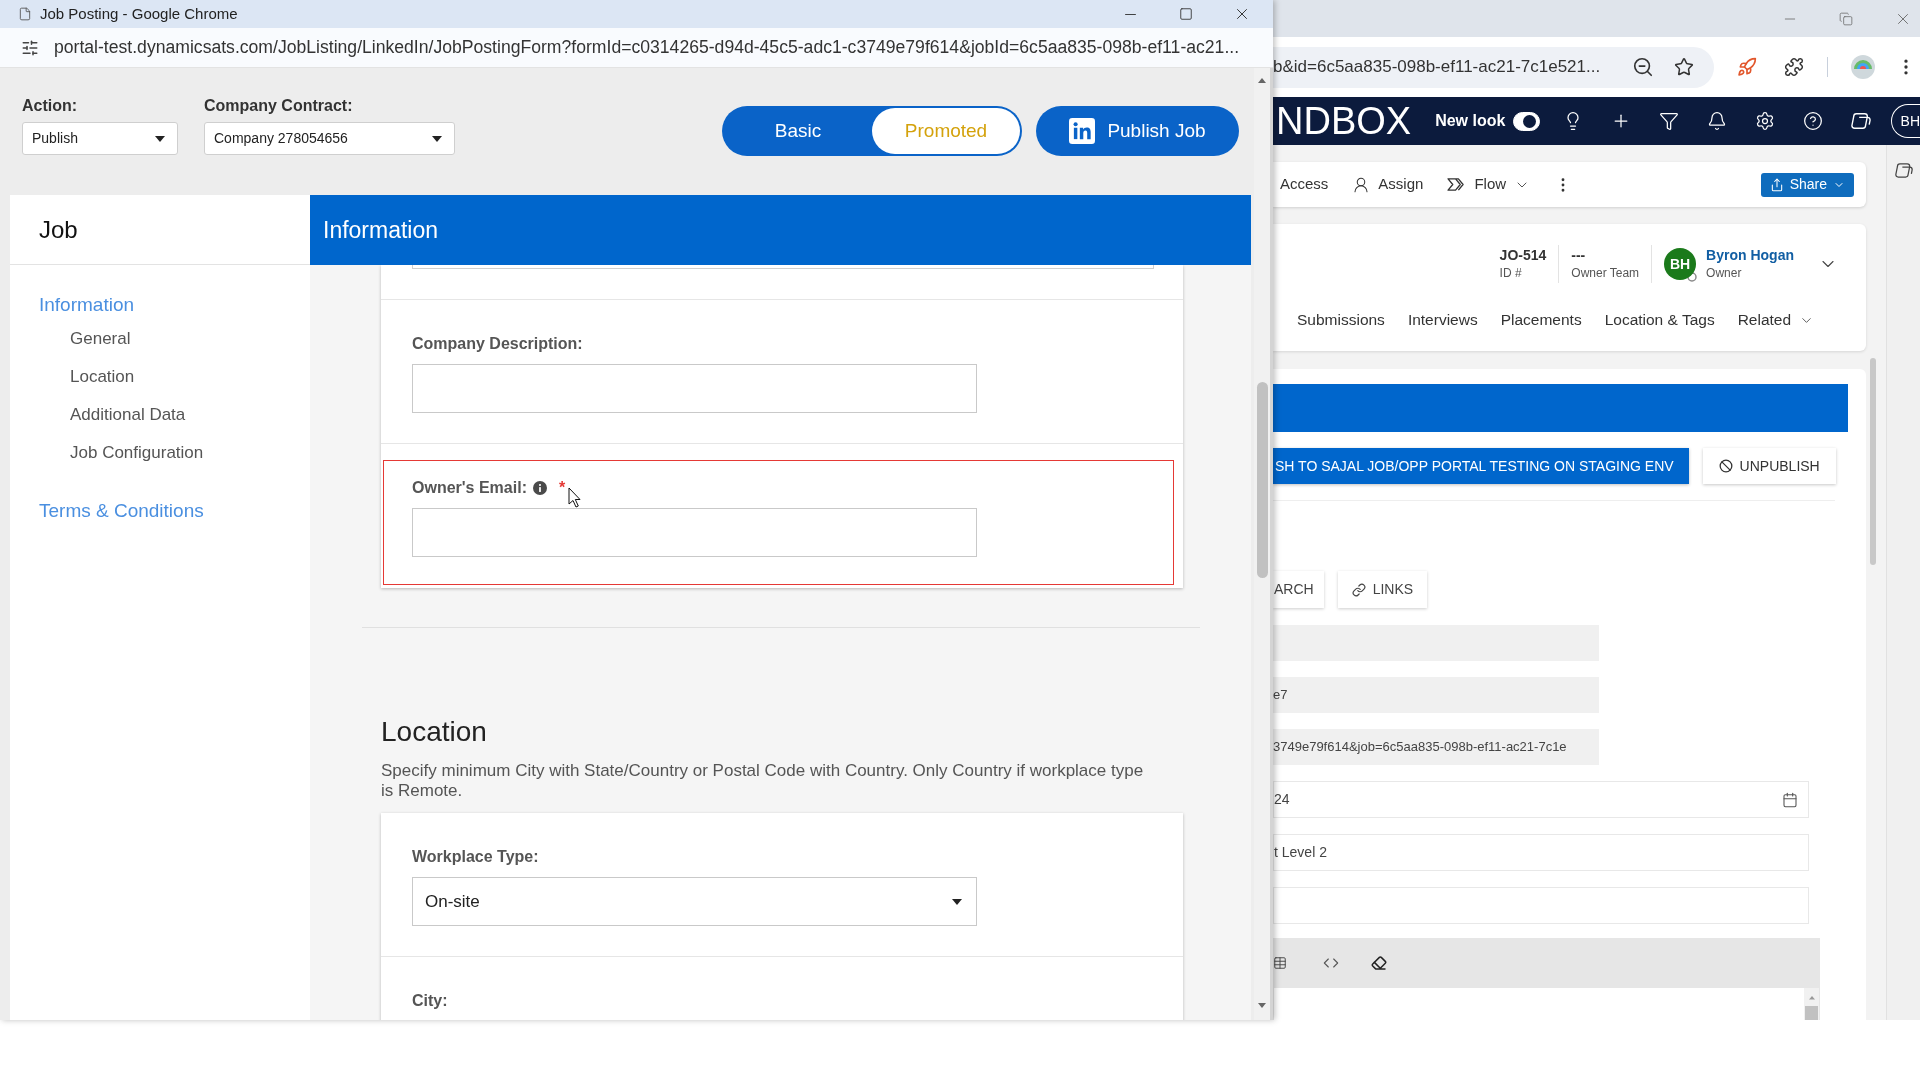  I want to click on scroll-down-arrow-icon, so click(1262, 1005).